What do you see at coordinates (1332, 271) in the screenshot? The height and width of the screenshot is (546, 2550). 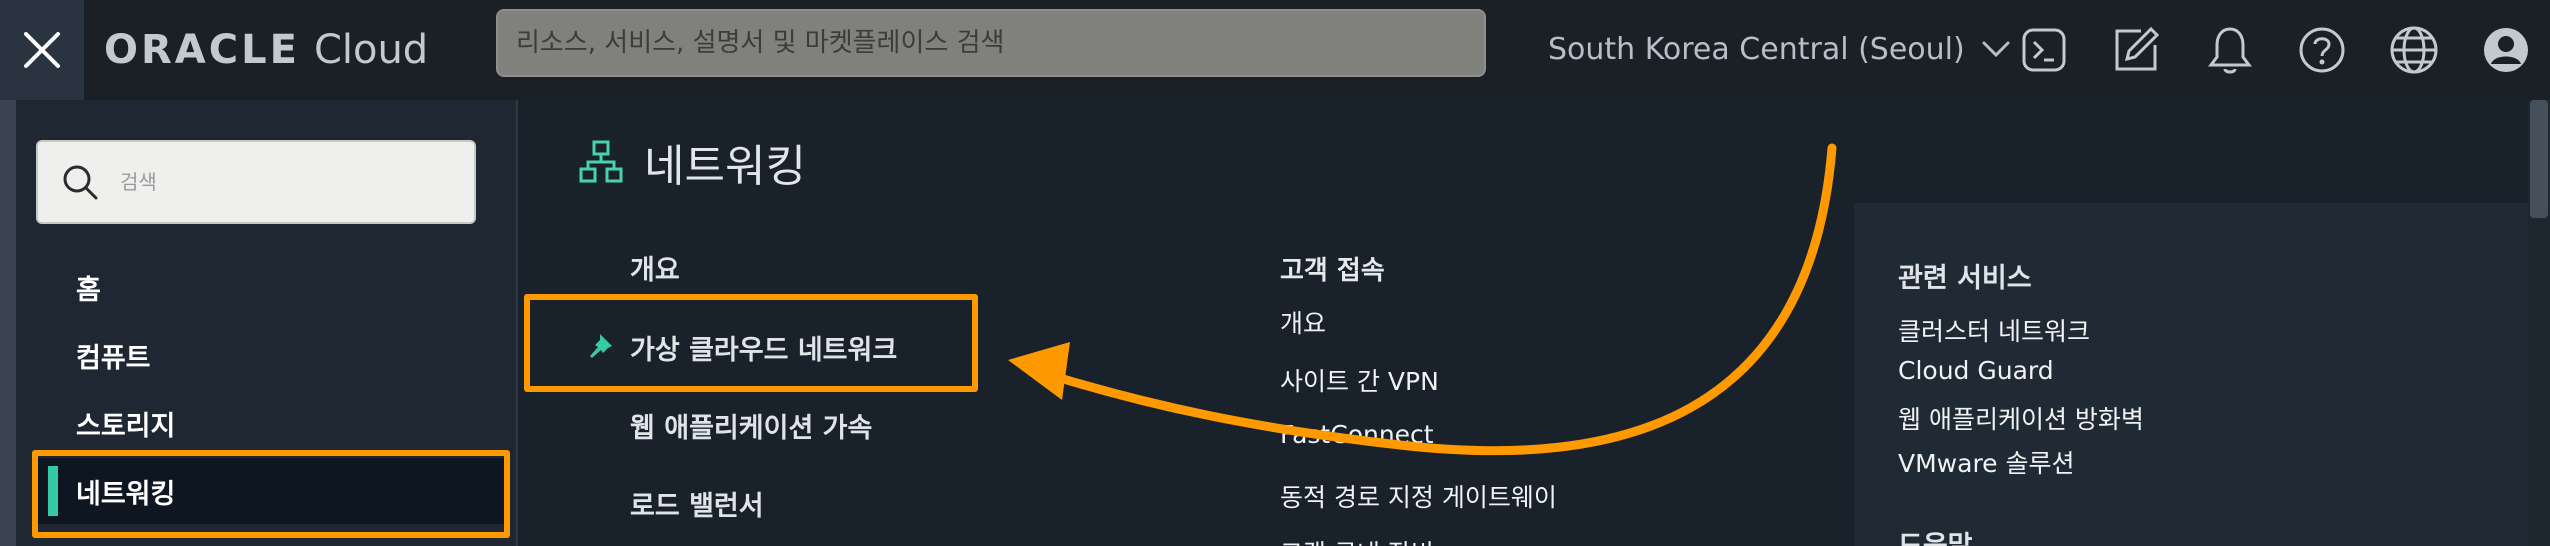 I see `section-heading-customer-connectivity: 고객 접속` at bounding box center [1332, 271].